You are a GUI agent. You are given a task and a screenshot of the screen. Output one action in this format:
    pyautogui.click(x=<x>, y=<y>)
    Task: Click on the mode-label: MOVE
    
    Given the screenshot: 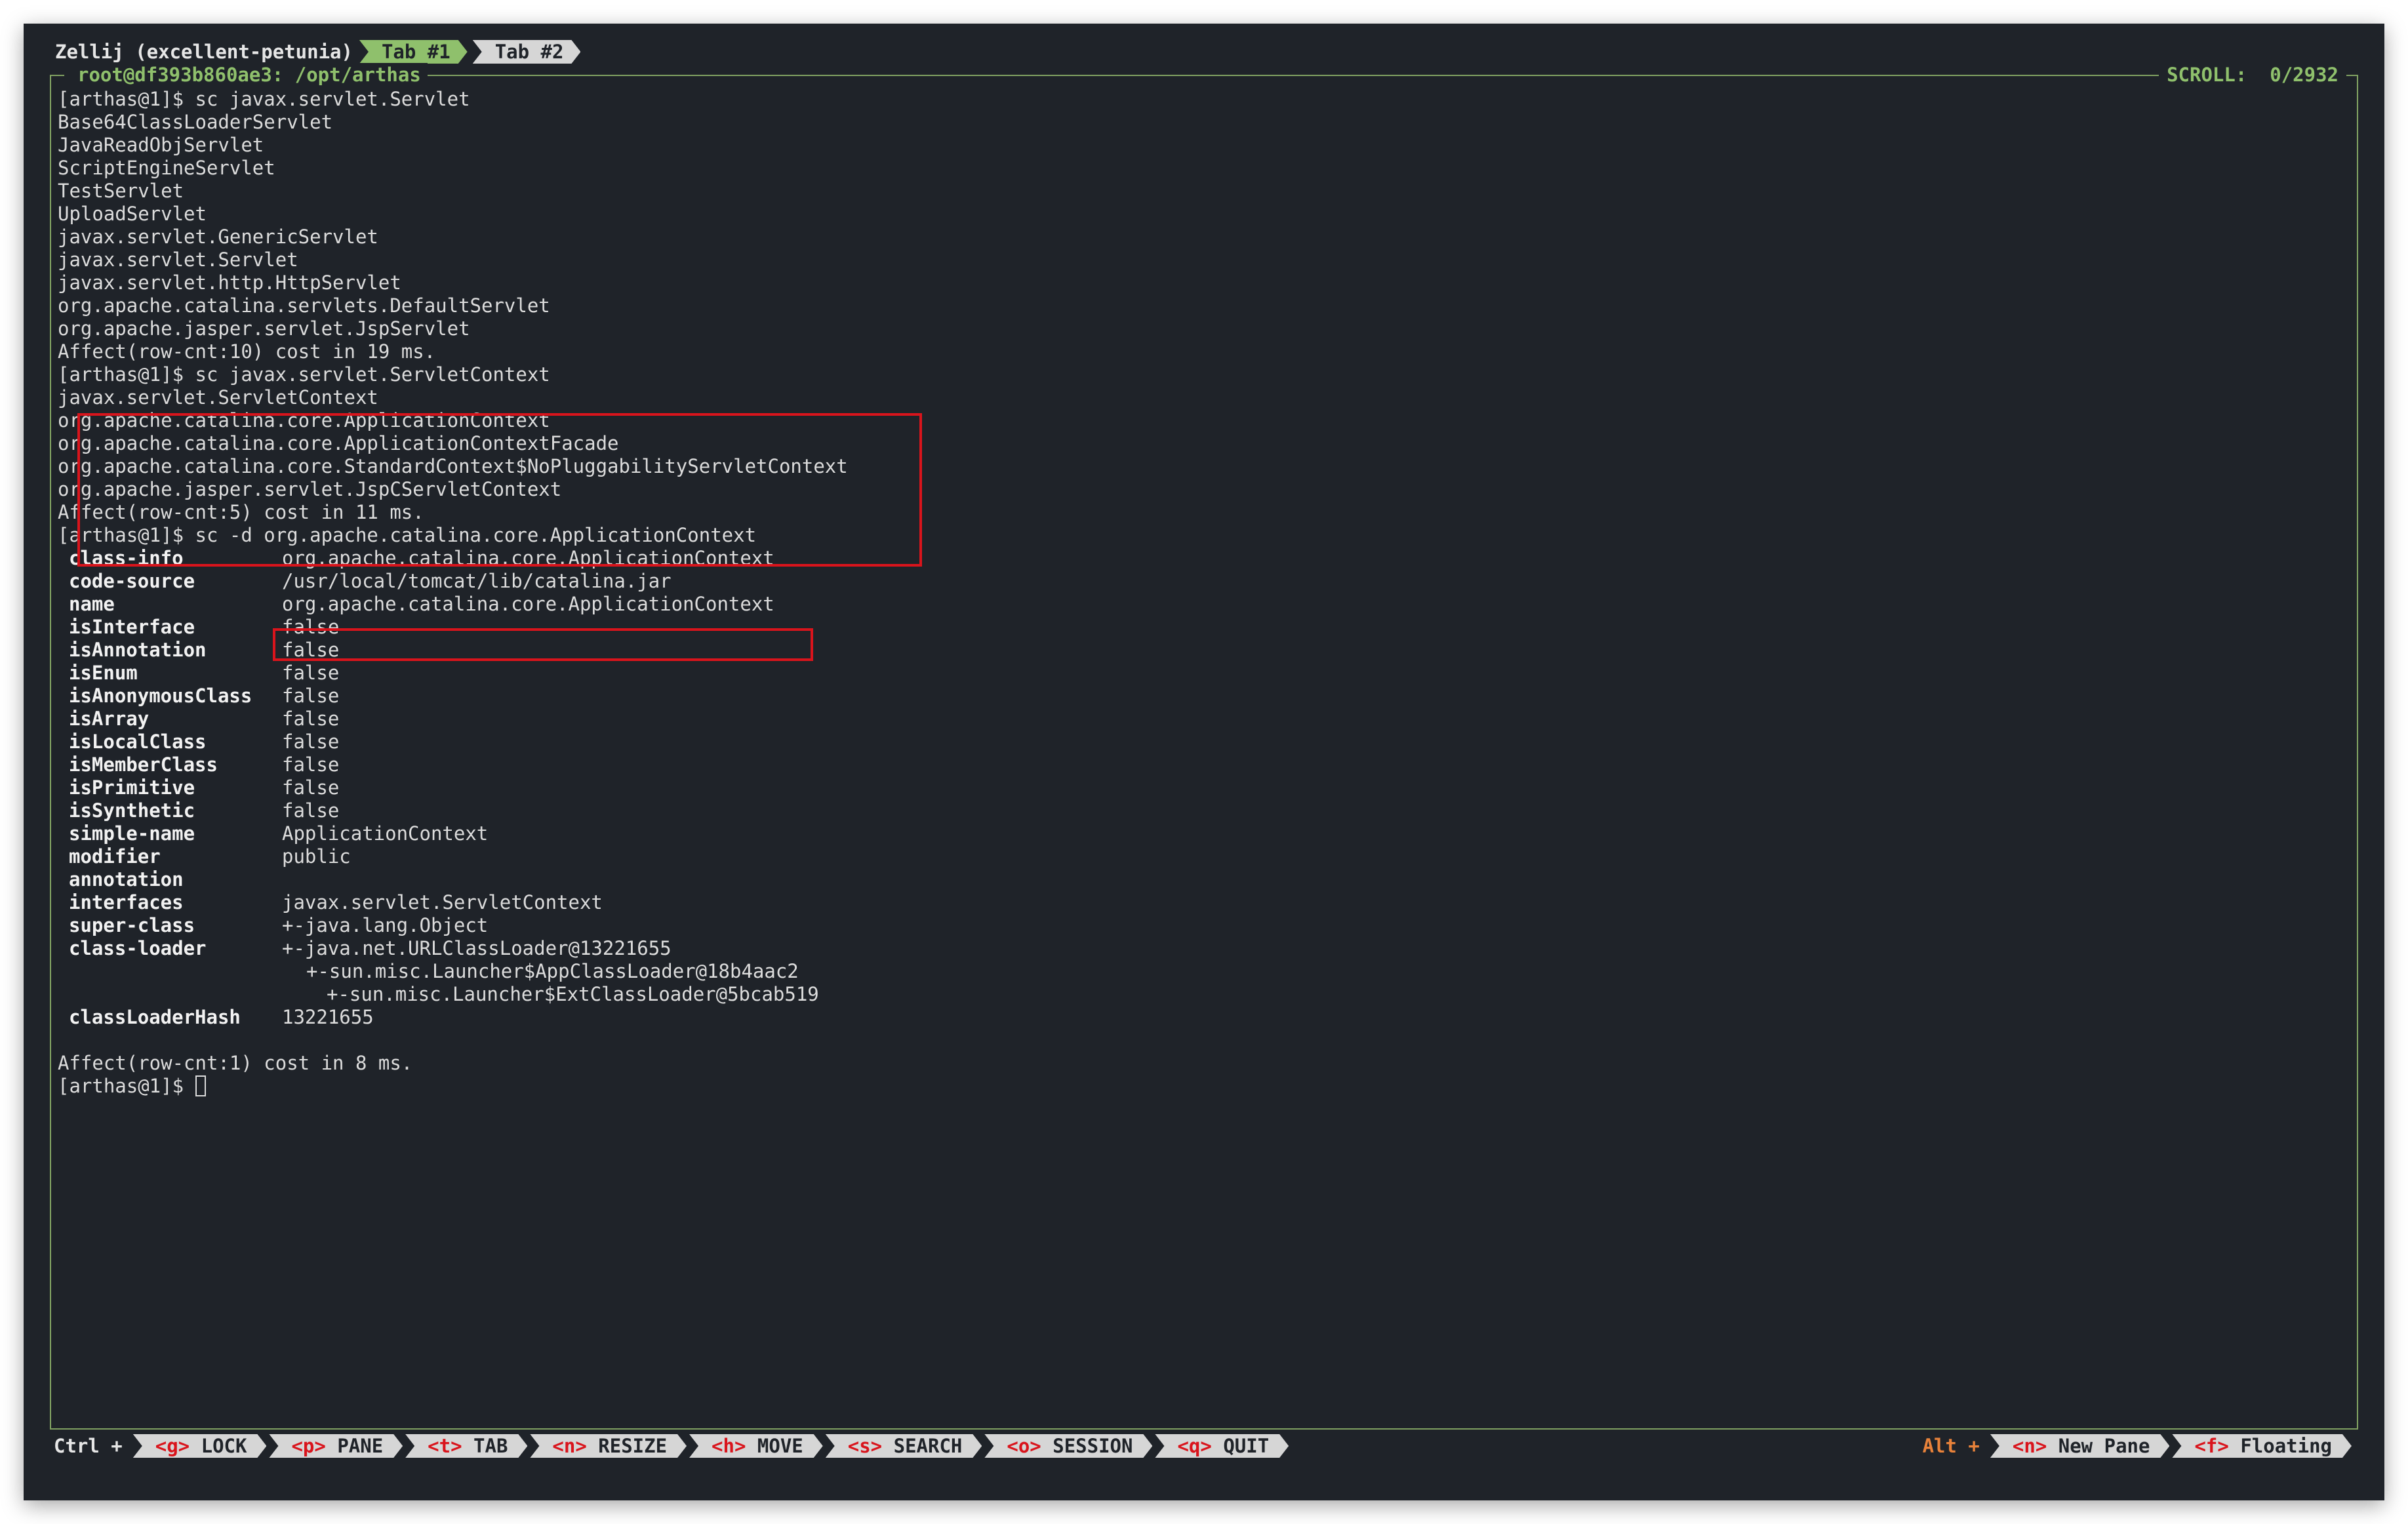 What is the action you would take?
    pyautogui.click(x=780, y=1446)
    